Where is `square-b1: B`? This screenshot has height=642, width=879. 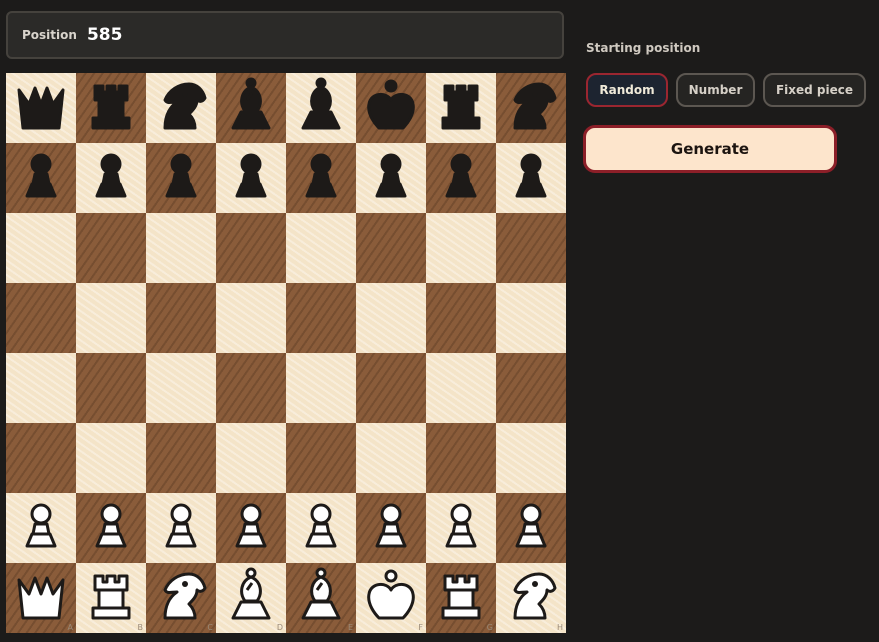 square-b1: B is located at coordinates (111, 598).